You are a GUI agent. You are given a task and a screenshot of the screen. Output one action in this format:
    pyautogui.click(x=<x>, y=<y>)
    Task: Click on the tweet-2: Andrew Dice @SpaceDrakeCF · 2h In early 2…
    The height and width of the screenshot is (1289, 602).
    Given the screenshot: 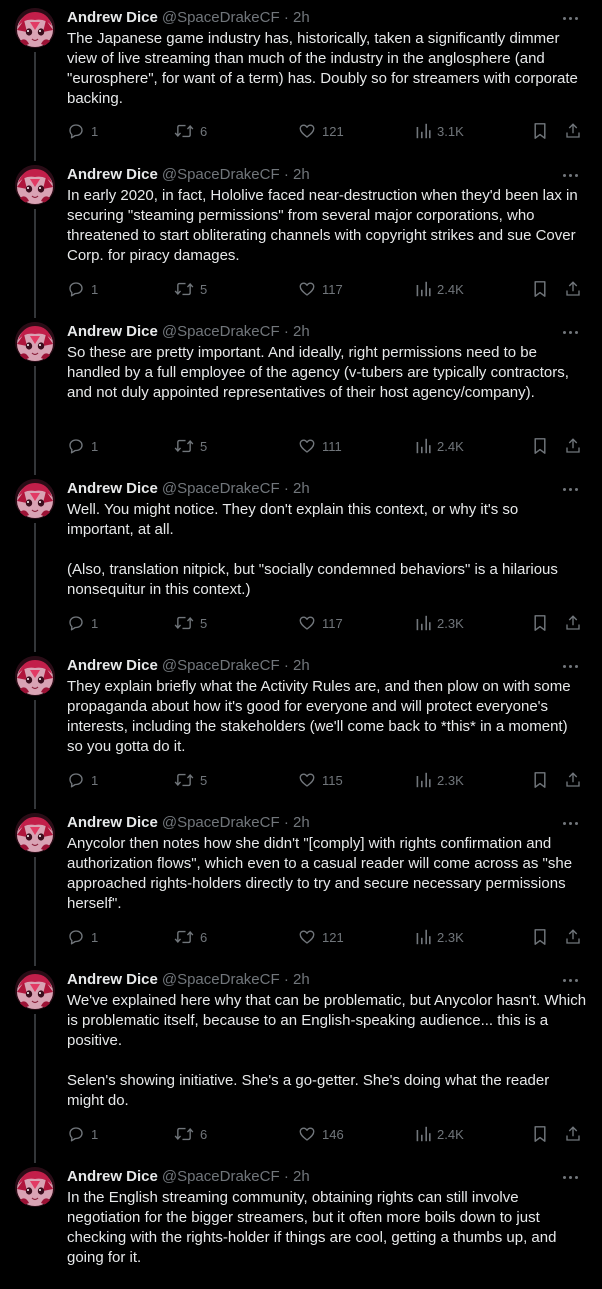 What is the action you would take?
    pyautogui.click(x=301, y=236)
    